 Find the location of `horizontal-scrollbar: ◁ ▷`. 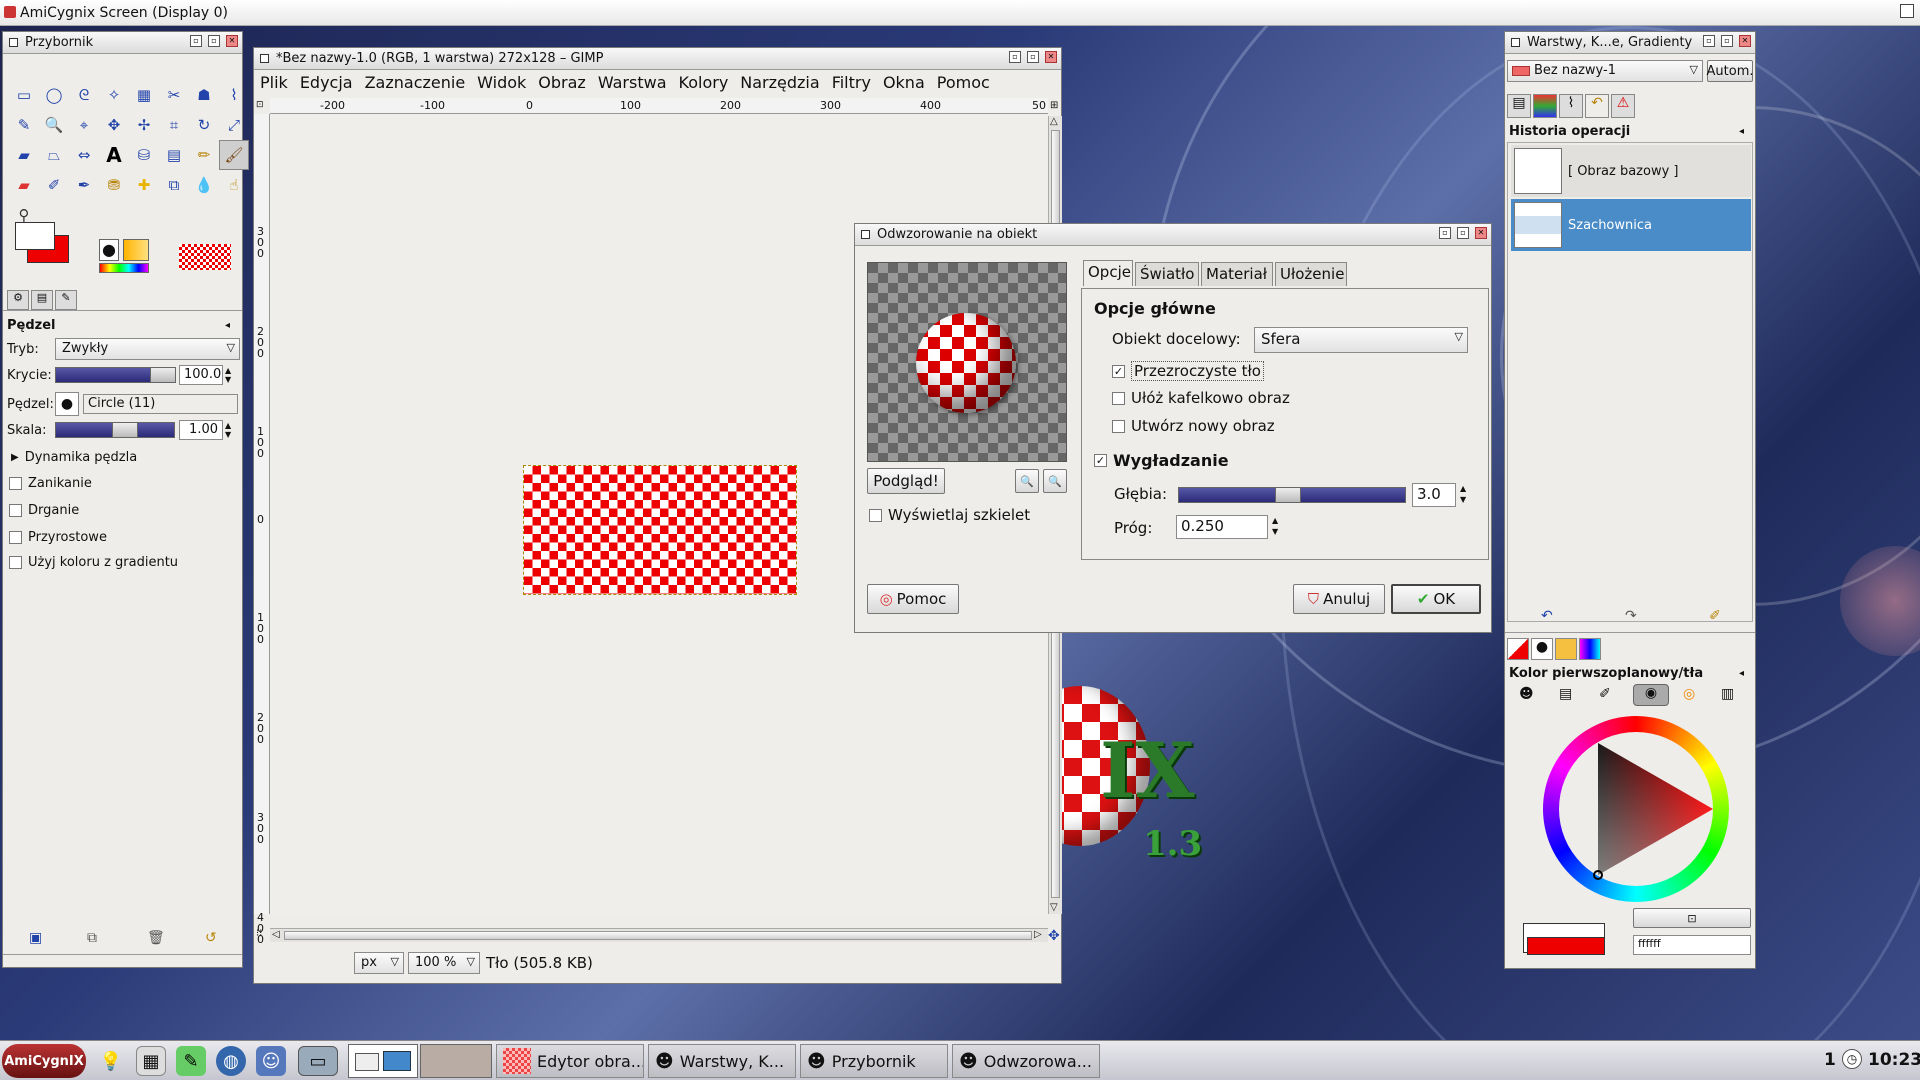

horizontal-scrollbar: ◁ ▷ is located at coordinates (659, 935).